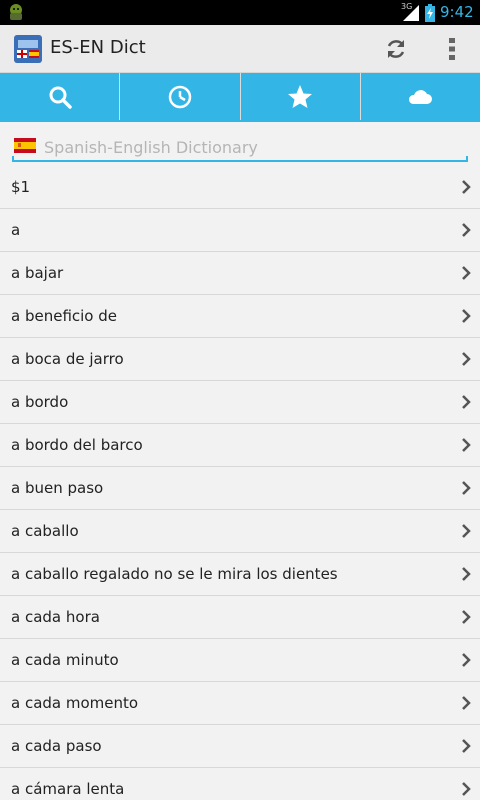 Image resolution: width=480 pixels, height=800 pixels. Describe the element at coordinates (240, 49) in the screenshot. I see `action-bar: ES-EN Dict` at that location.